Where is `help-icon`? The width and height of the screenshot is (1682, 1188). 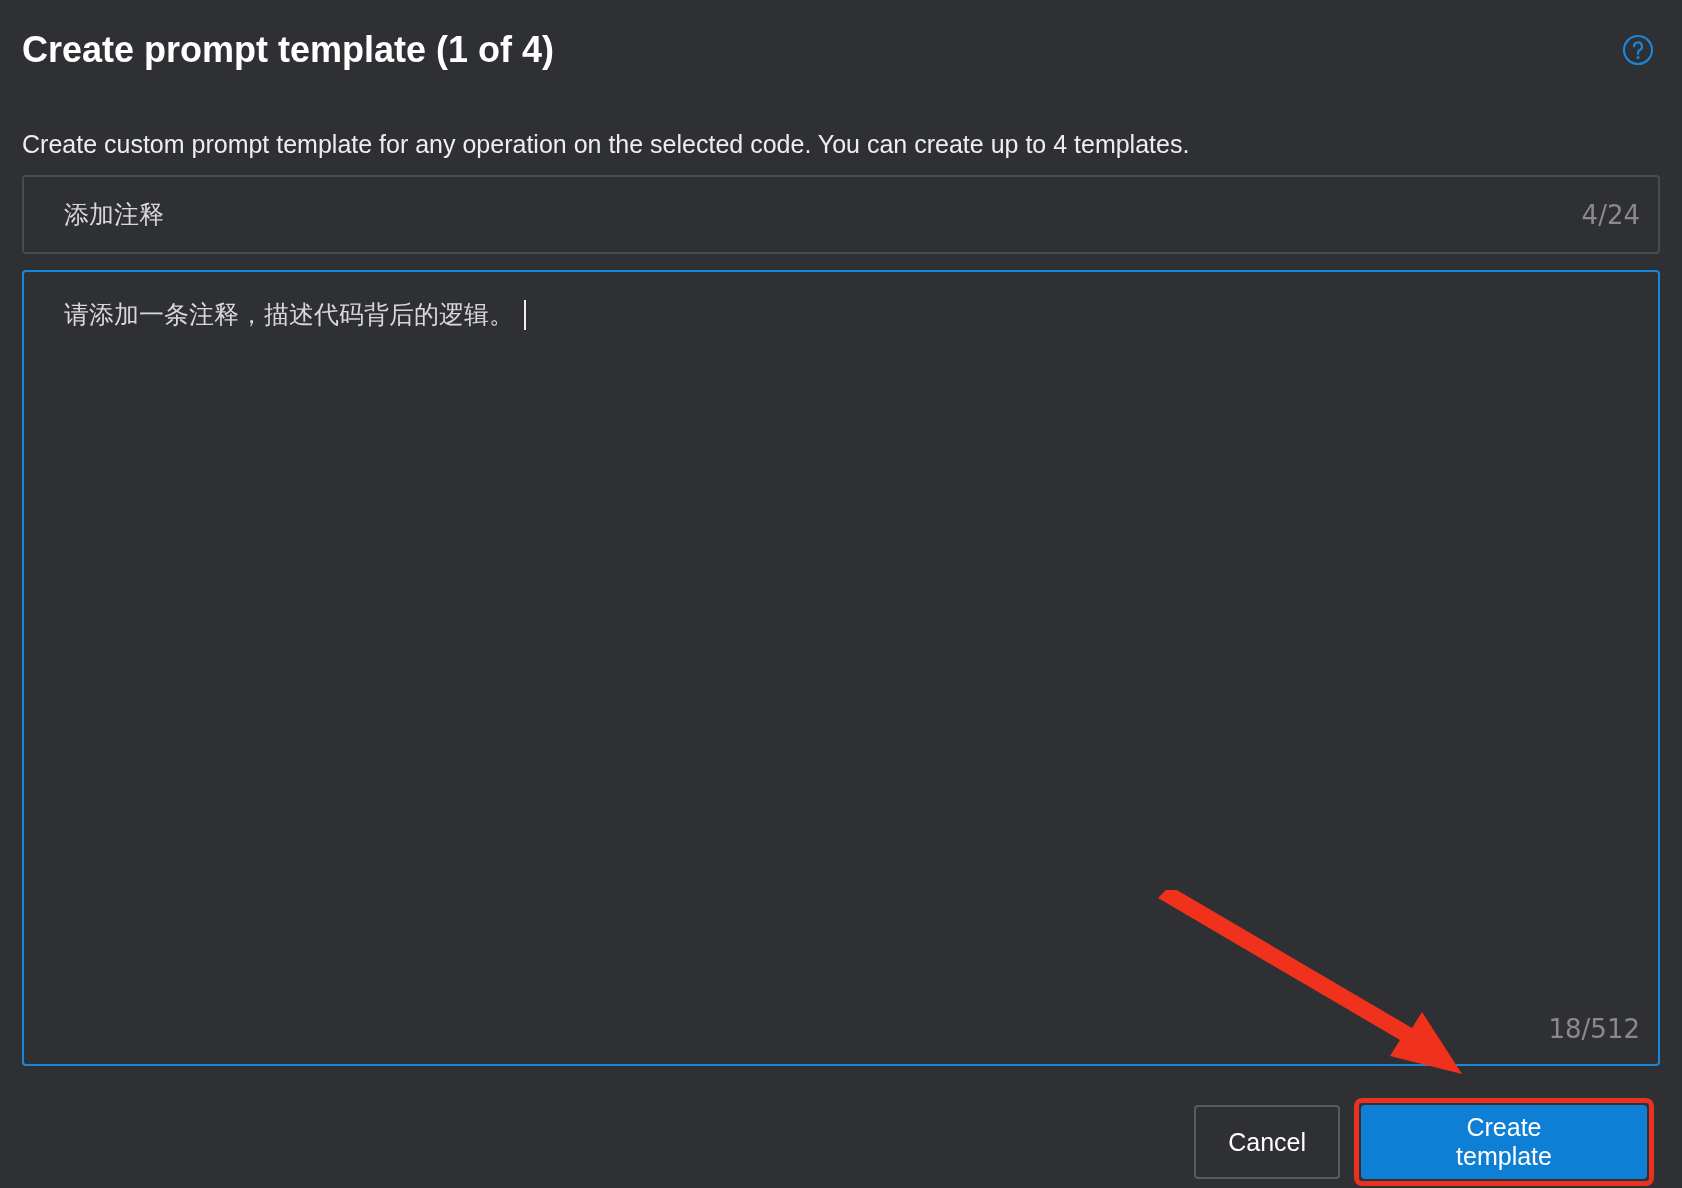
help-icon is located at coordinates (1638, 50).